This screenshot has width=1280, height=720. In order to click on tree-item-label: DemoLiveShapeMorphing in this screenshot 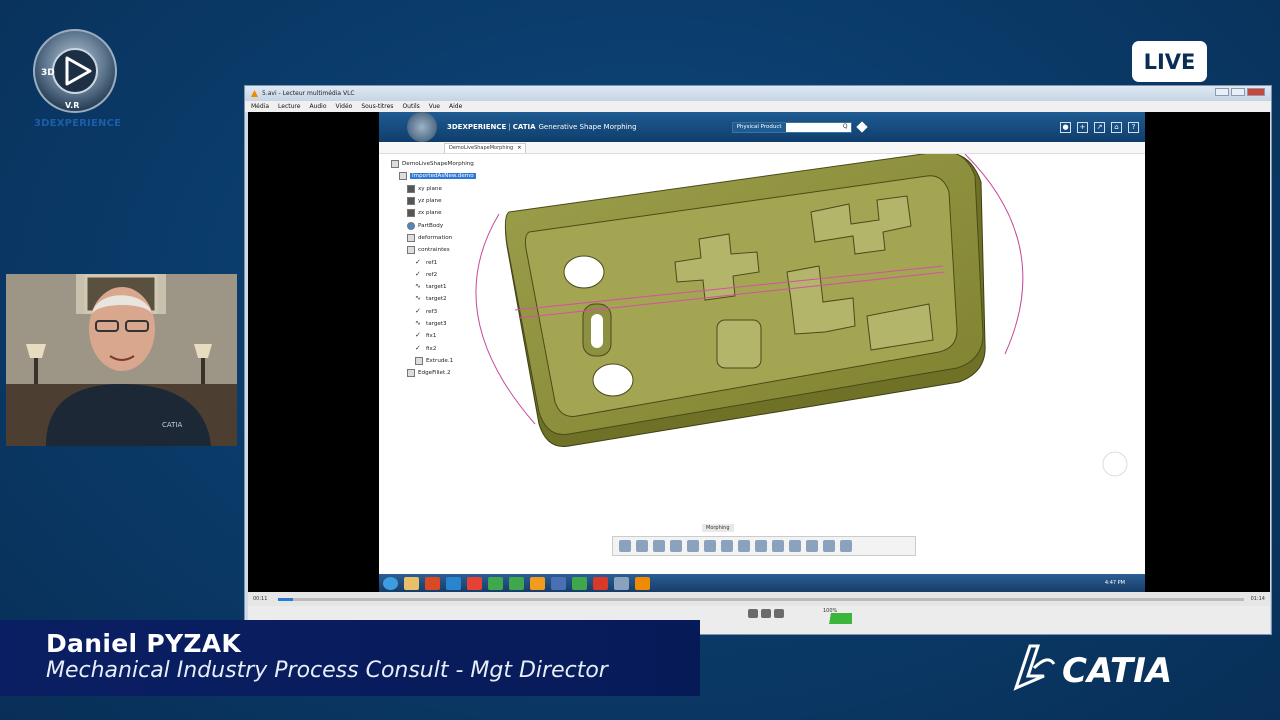, I will do `click(438, 164)`.